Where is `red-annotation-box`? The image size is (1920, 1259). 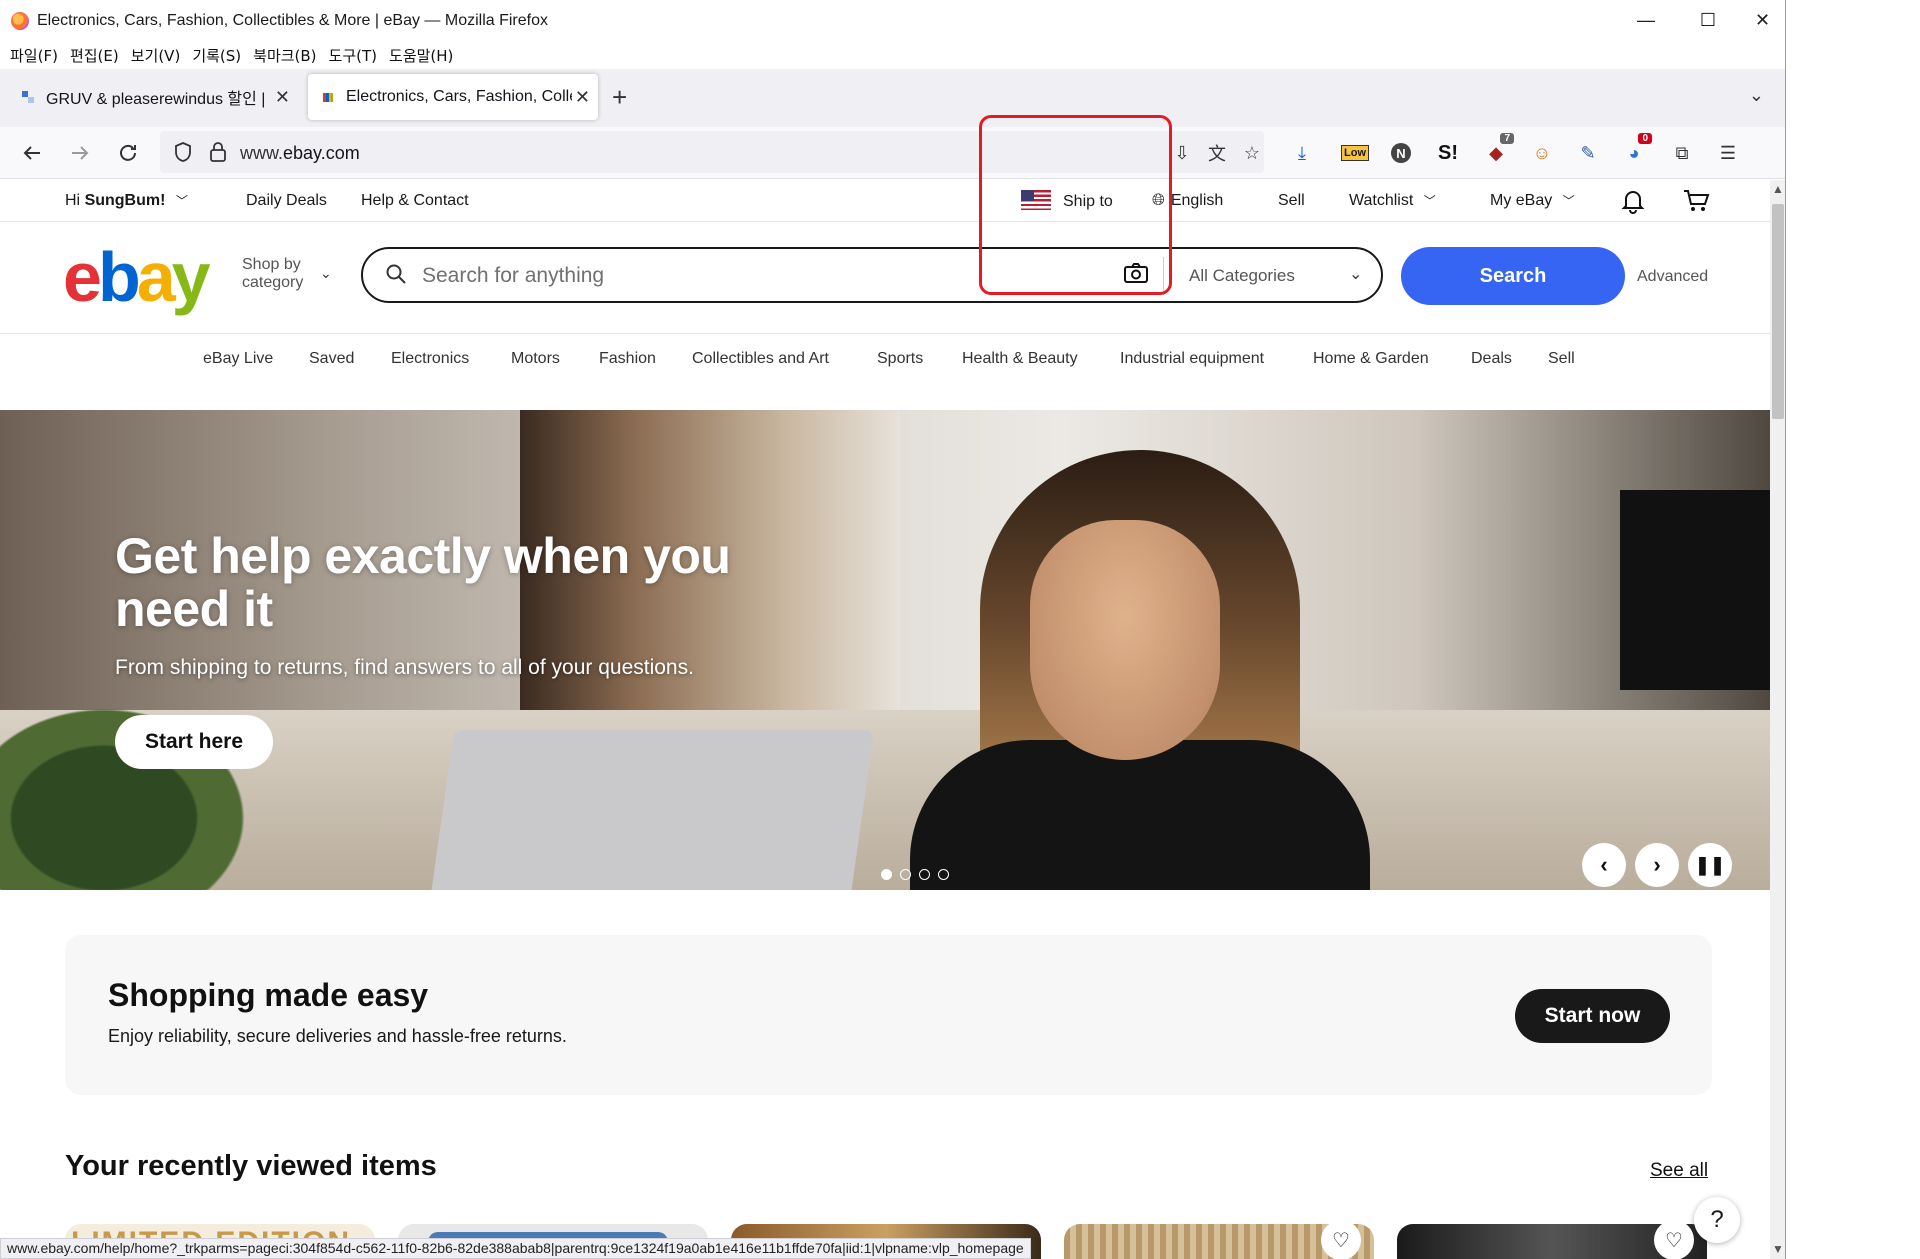
red-annotation-box is located at coordinates (1075, 205).